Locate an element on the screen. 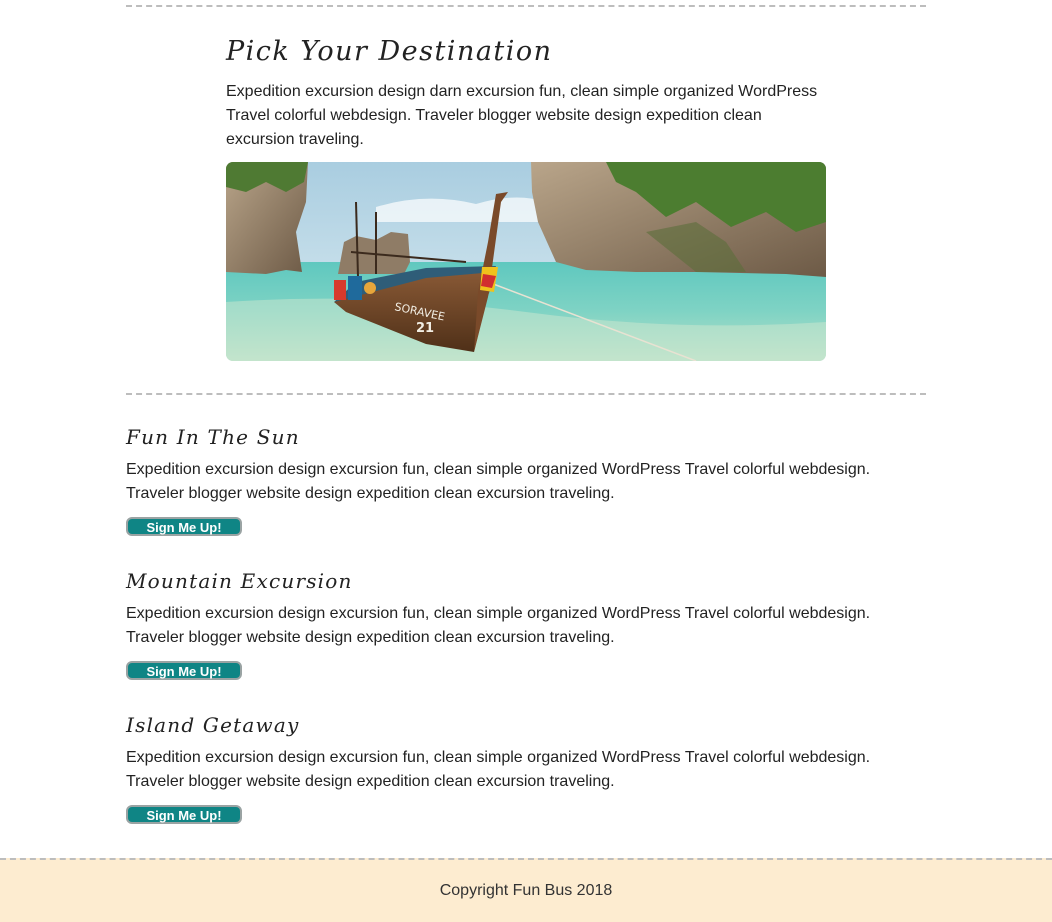 The height and width of the screenshot is (922, 1052). trip-title: Island Getaway is located at coordinates (213, 725).